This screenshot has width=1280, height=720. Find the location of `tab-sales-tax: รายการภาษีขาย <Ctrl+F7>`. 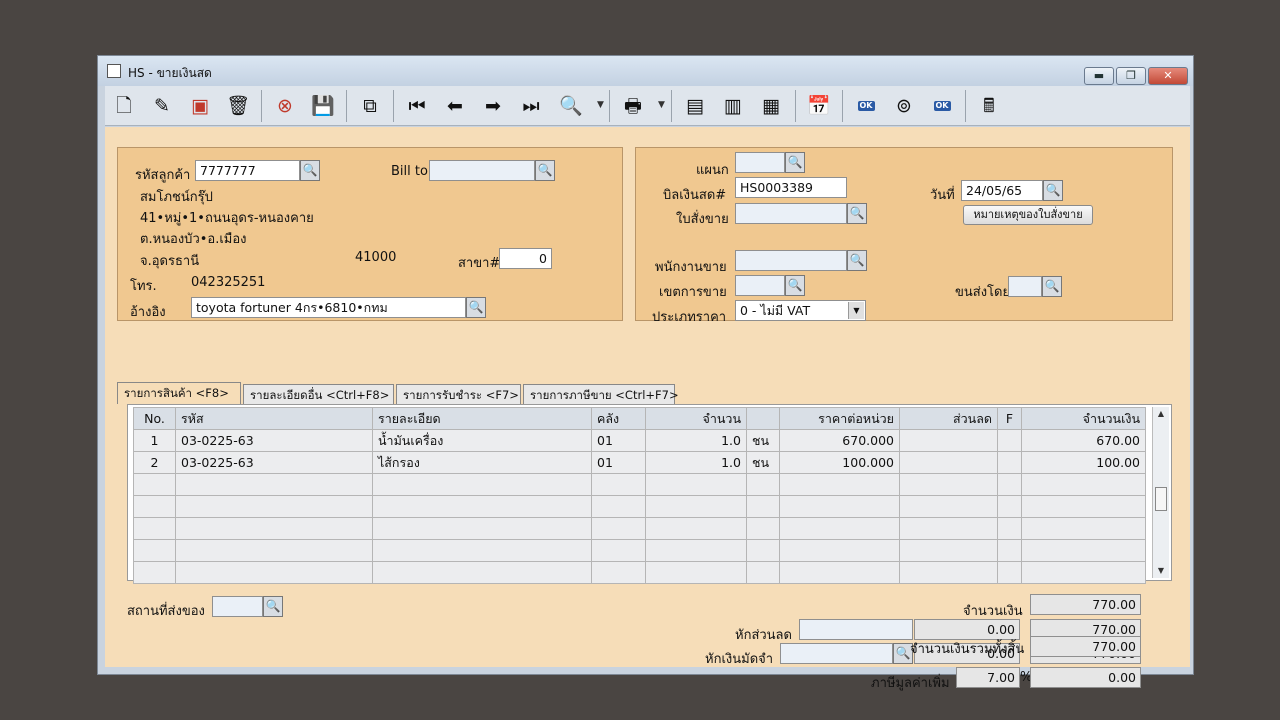

tab-sales-tax: รายการภาษีขาย <Ctrl+F7> is located at coordinates (601, 394).